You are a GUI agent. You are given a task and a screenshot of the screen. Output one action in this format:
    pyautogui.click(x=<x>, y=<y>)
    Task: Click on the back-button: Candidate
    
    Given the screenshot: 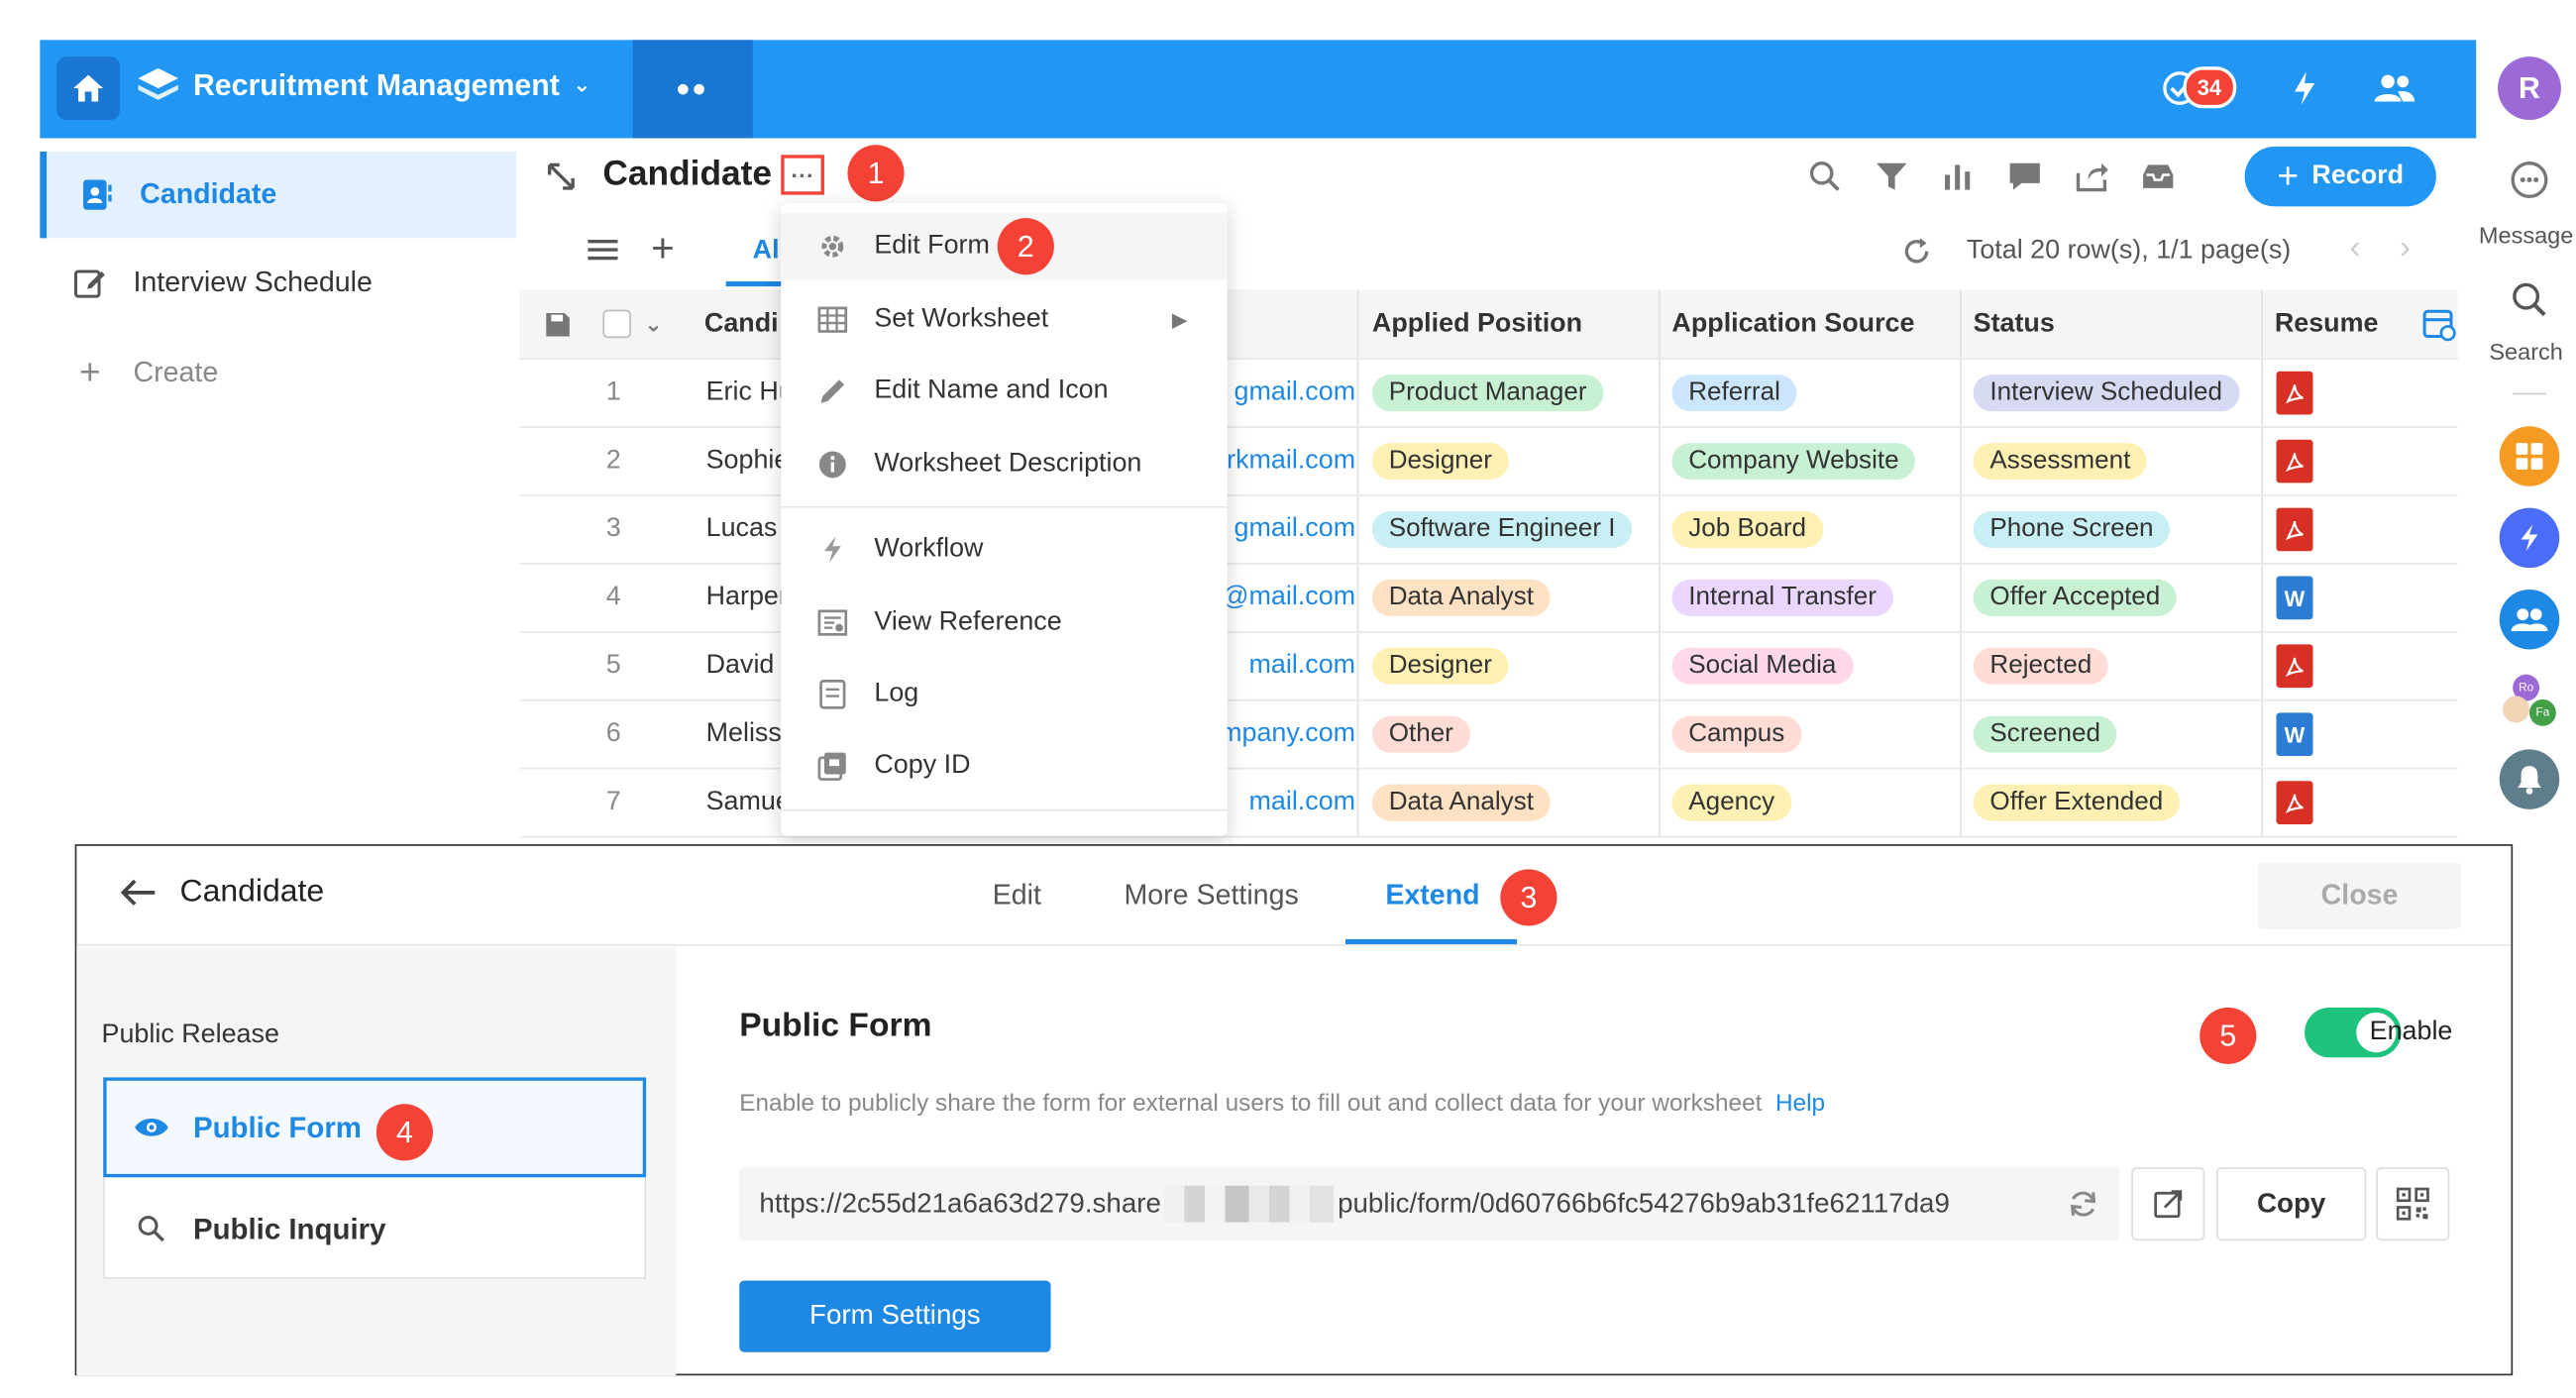 What is the action you would take?
    pyautogui.click(x=222, y=892)
    